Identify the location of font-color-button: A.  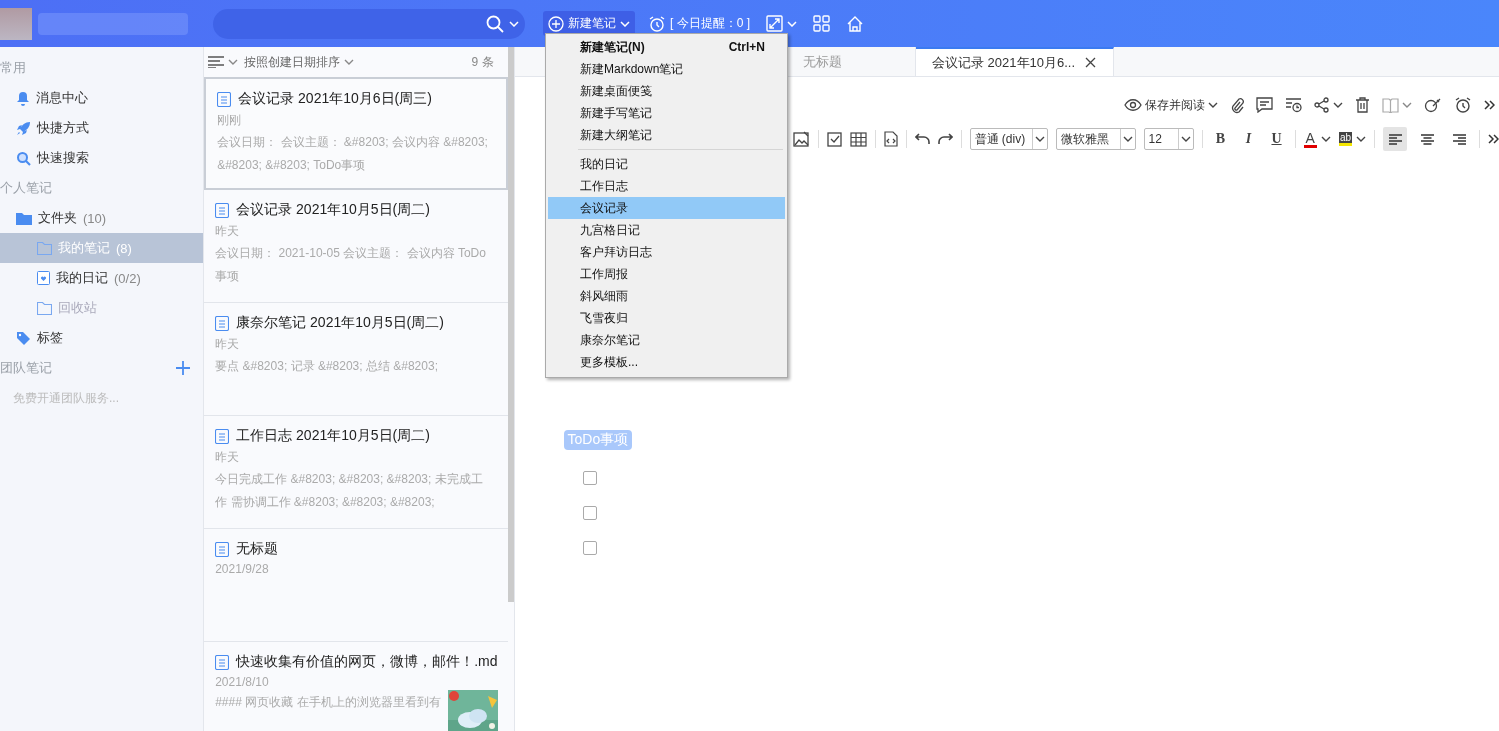
(1317, 139).